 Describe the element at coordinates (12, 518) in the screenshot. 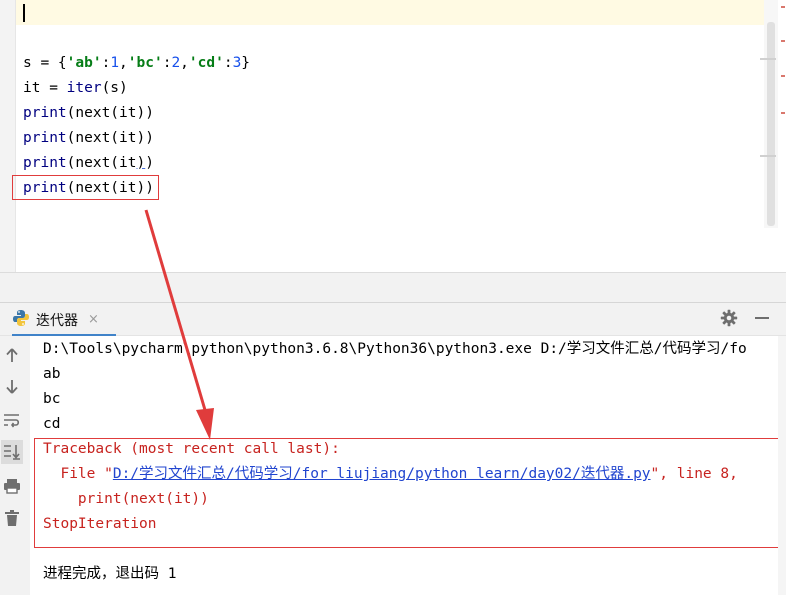

I see `trash-icon` at that location.